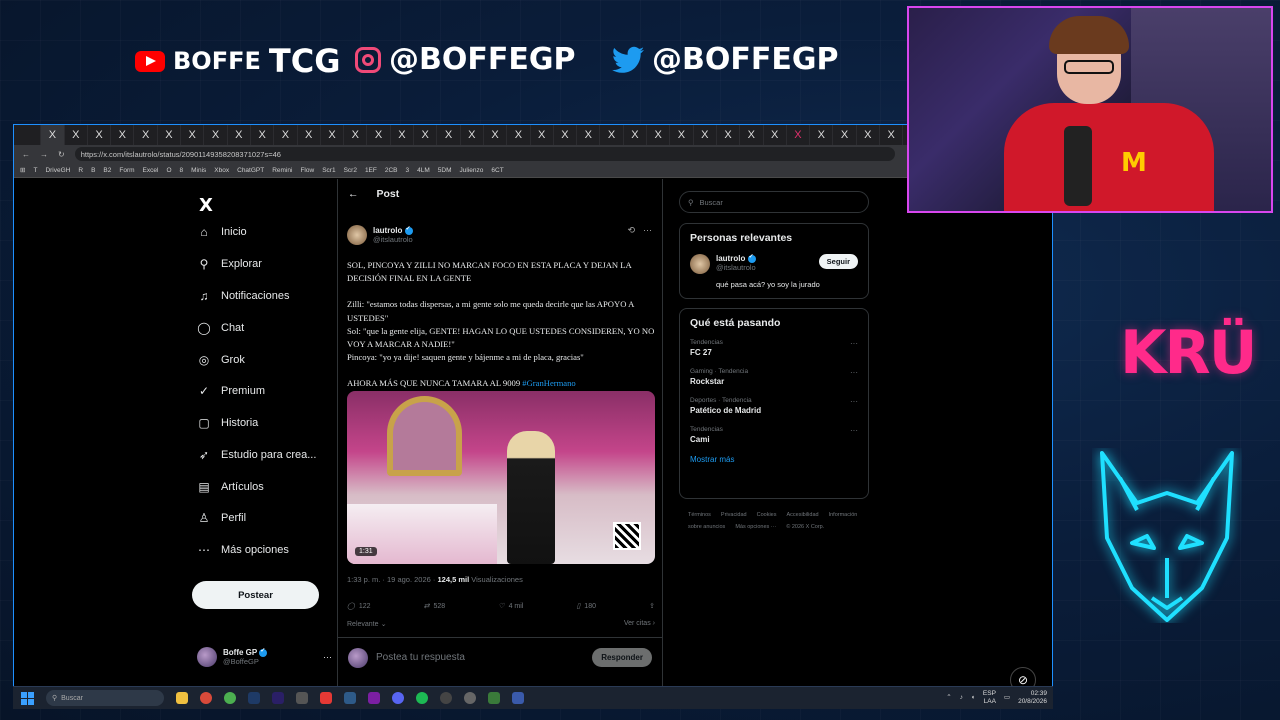 This screenshot has width=1280, height=720. What do you see at coordinates (250, 170) in the screenshot?
I see `bookmark-item: ChatGPT` at bounding box center [250, 170].